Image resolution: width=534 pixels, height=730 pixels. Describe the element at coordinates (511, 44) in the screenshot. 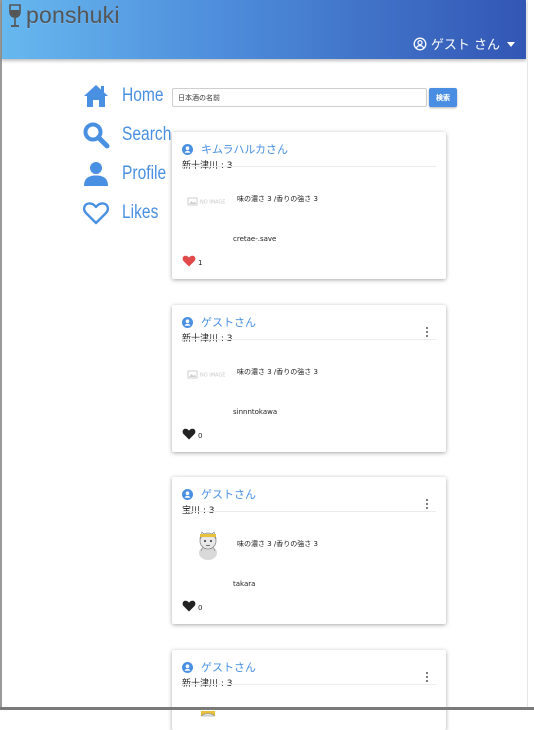

I see `chevron-down-icon` at that location.